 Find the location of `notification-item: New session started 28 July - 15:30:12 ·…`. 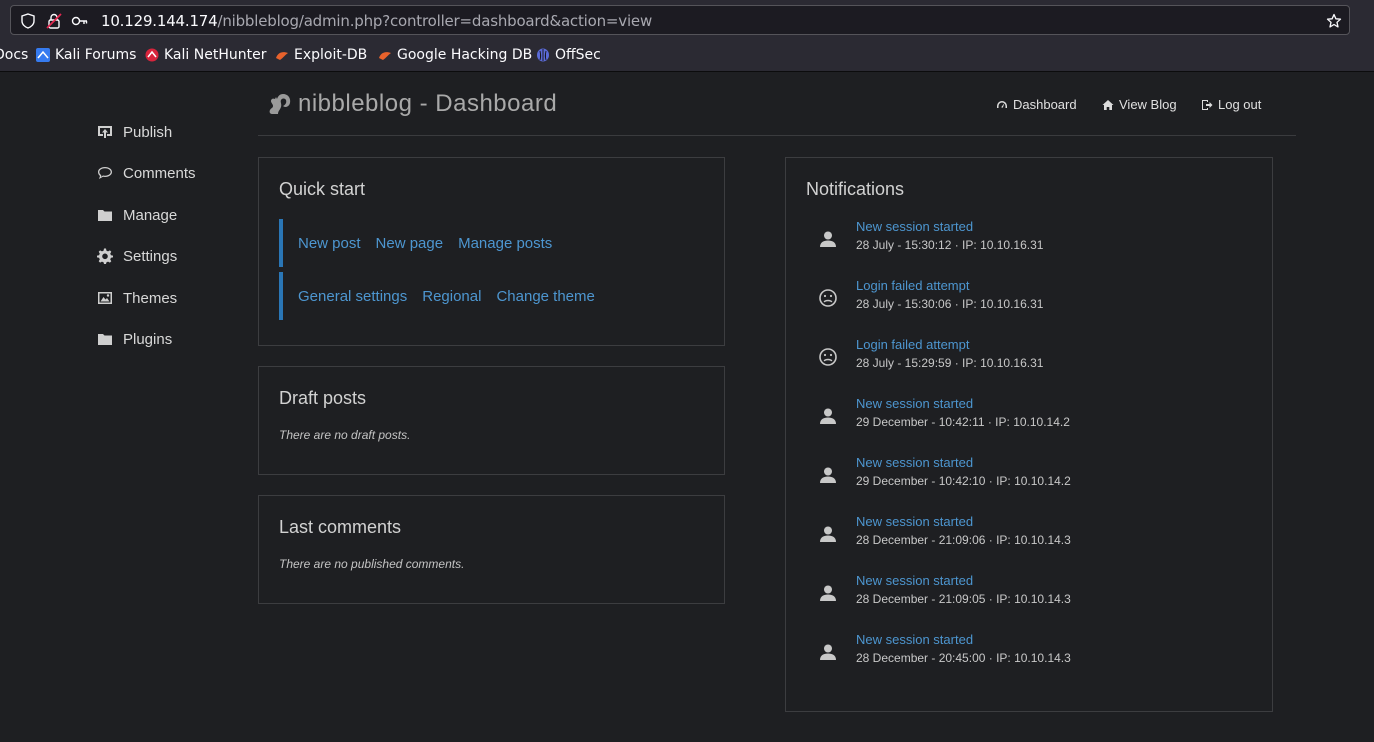

notification-item: New session started 28 July - 15:30:12 ·… is located at coordinates (1026, 239).